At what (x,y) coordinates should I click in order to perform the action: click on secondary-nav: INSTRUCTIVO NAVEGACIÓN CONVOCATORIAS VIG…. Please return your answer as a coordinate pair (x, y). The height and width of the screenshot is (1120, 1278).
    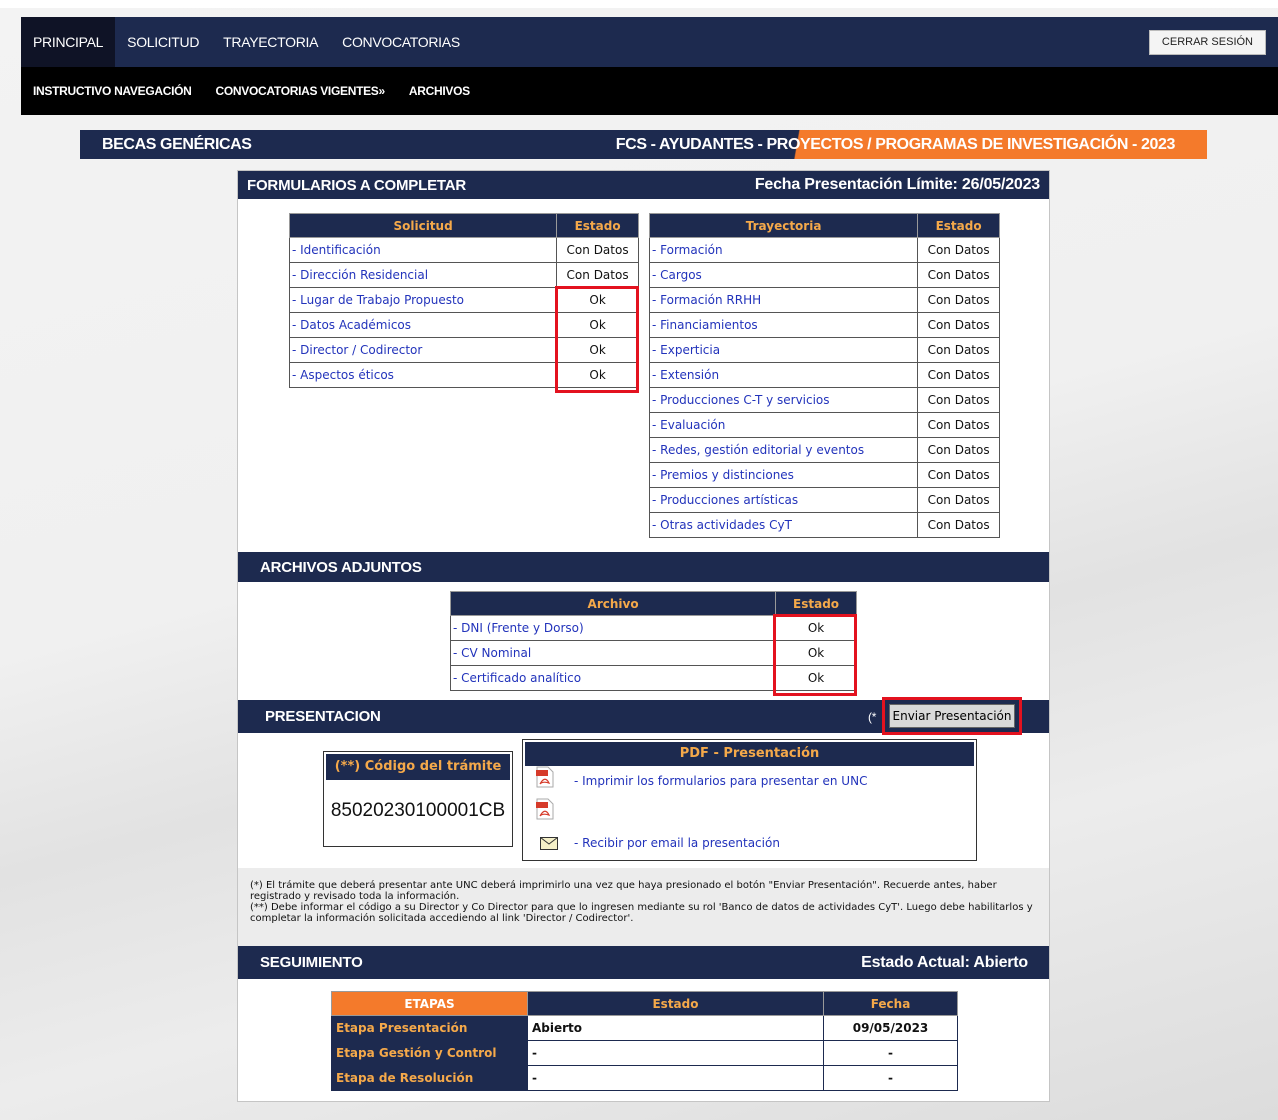
    Looking at the image, I should click on (649, 91).